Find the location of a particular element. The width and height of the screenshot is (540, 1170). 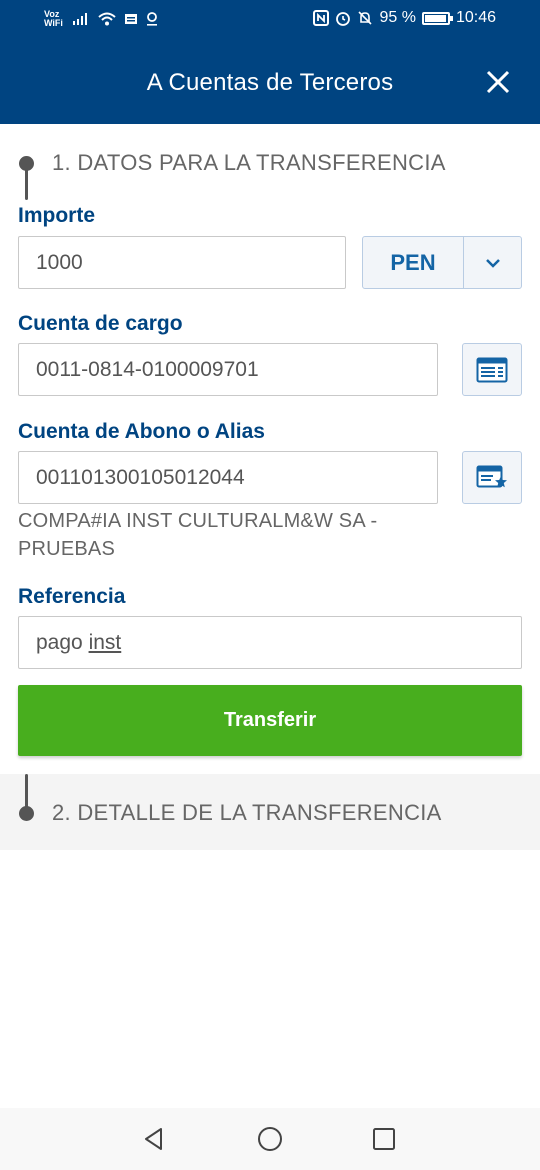

battery-fill is located at coordinates (435, 18).